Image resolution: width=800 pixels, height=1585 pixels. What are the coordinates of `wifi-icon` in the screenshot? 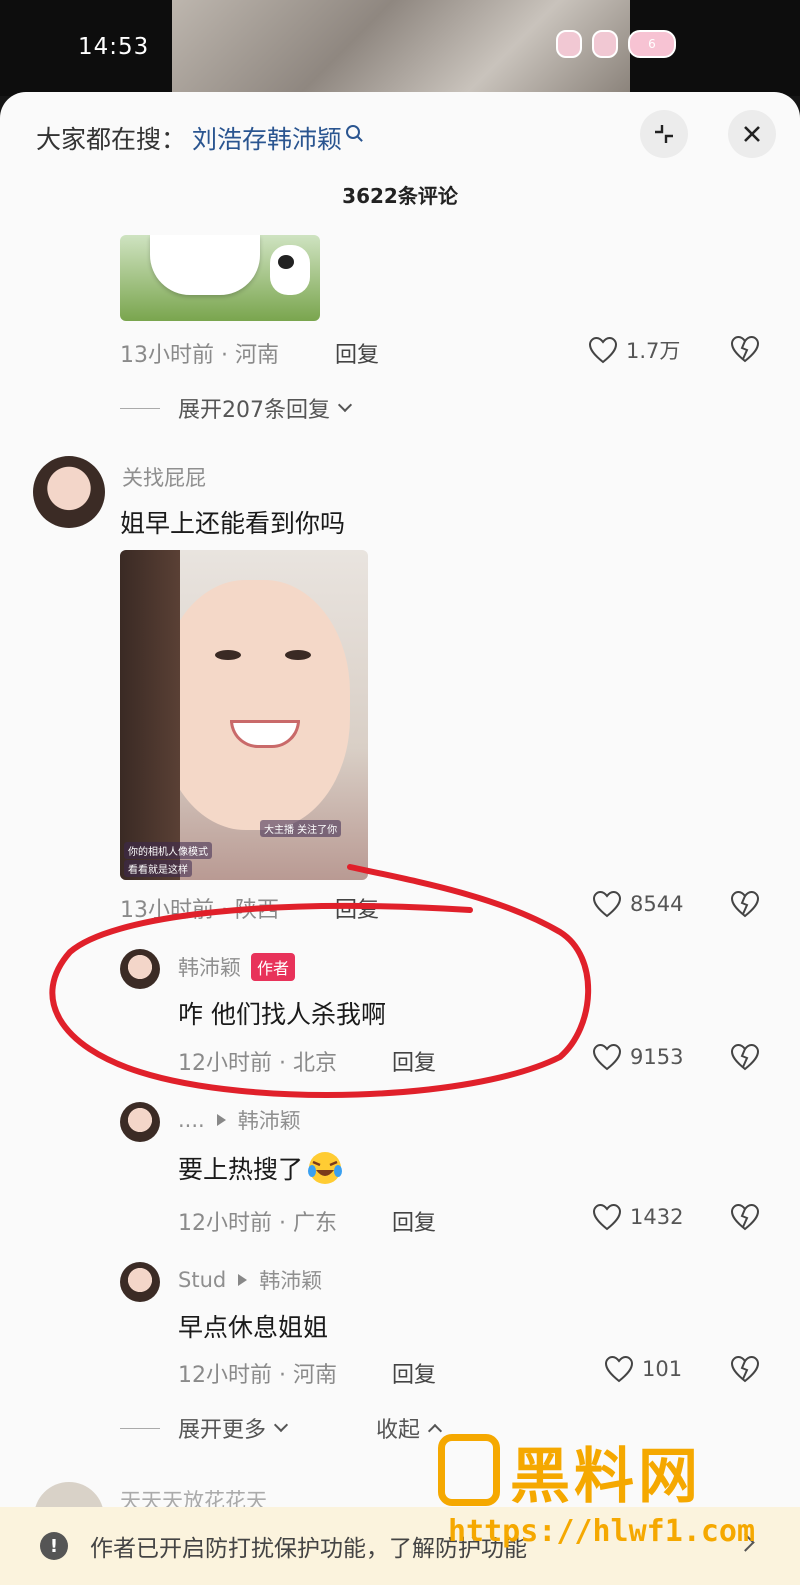 It's located at (605, 44).